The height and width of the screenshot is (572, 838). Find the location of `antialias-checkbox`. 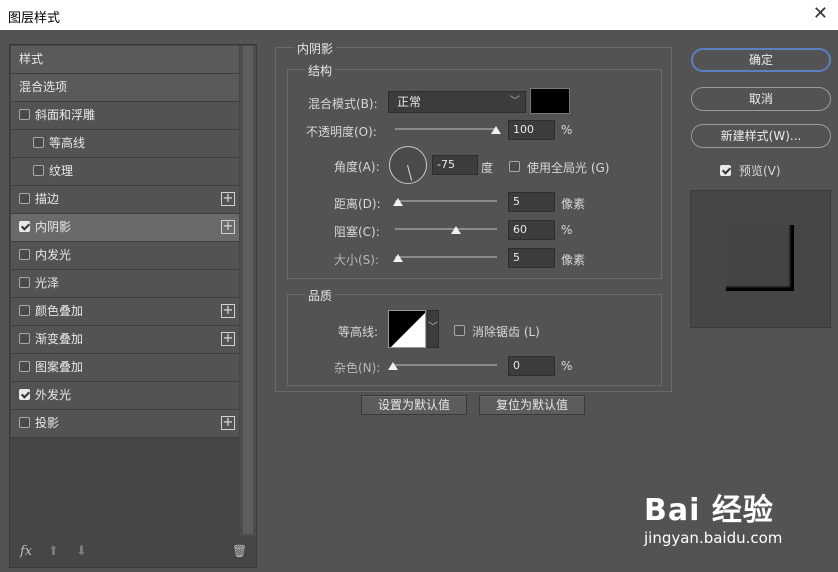

antialias-checkbox is located at coordinates (459, 330).